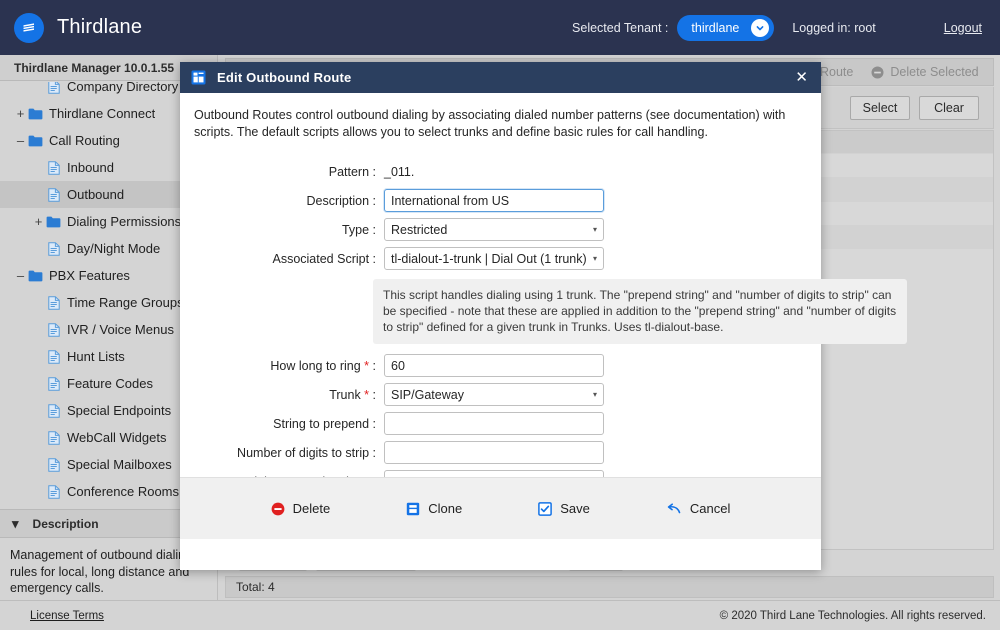  I want to click on dialog-title: Edit Outbound Route, so click(284, 77).